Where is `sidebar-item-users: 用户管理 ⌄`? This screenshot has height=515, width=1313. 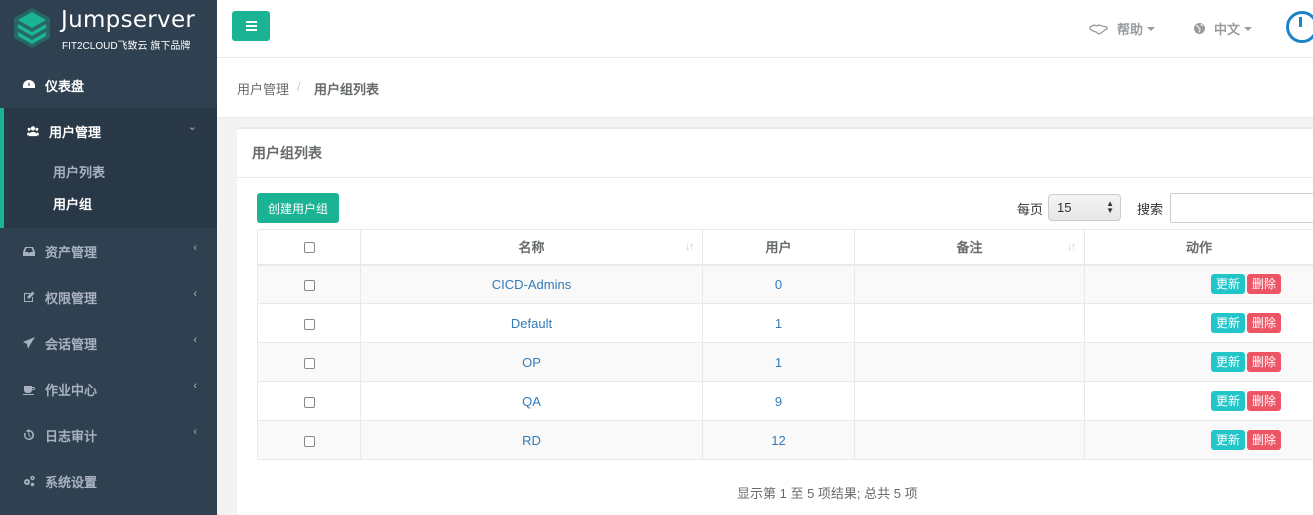 sidebar-item-users: 用户管理 ⌄ is located at coordinates (108, 131).